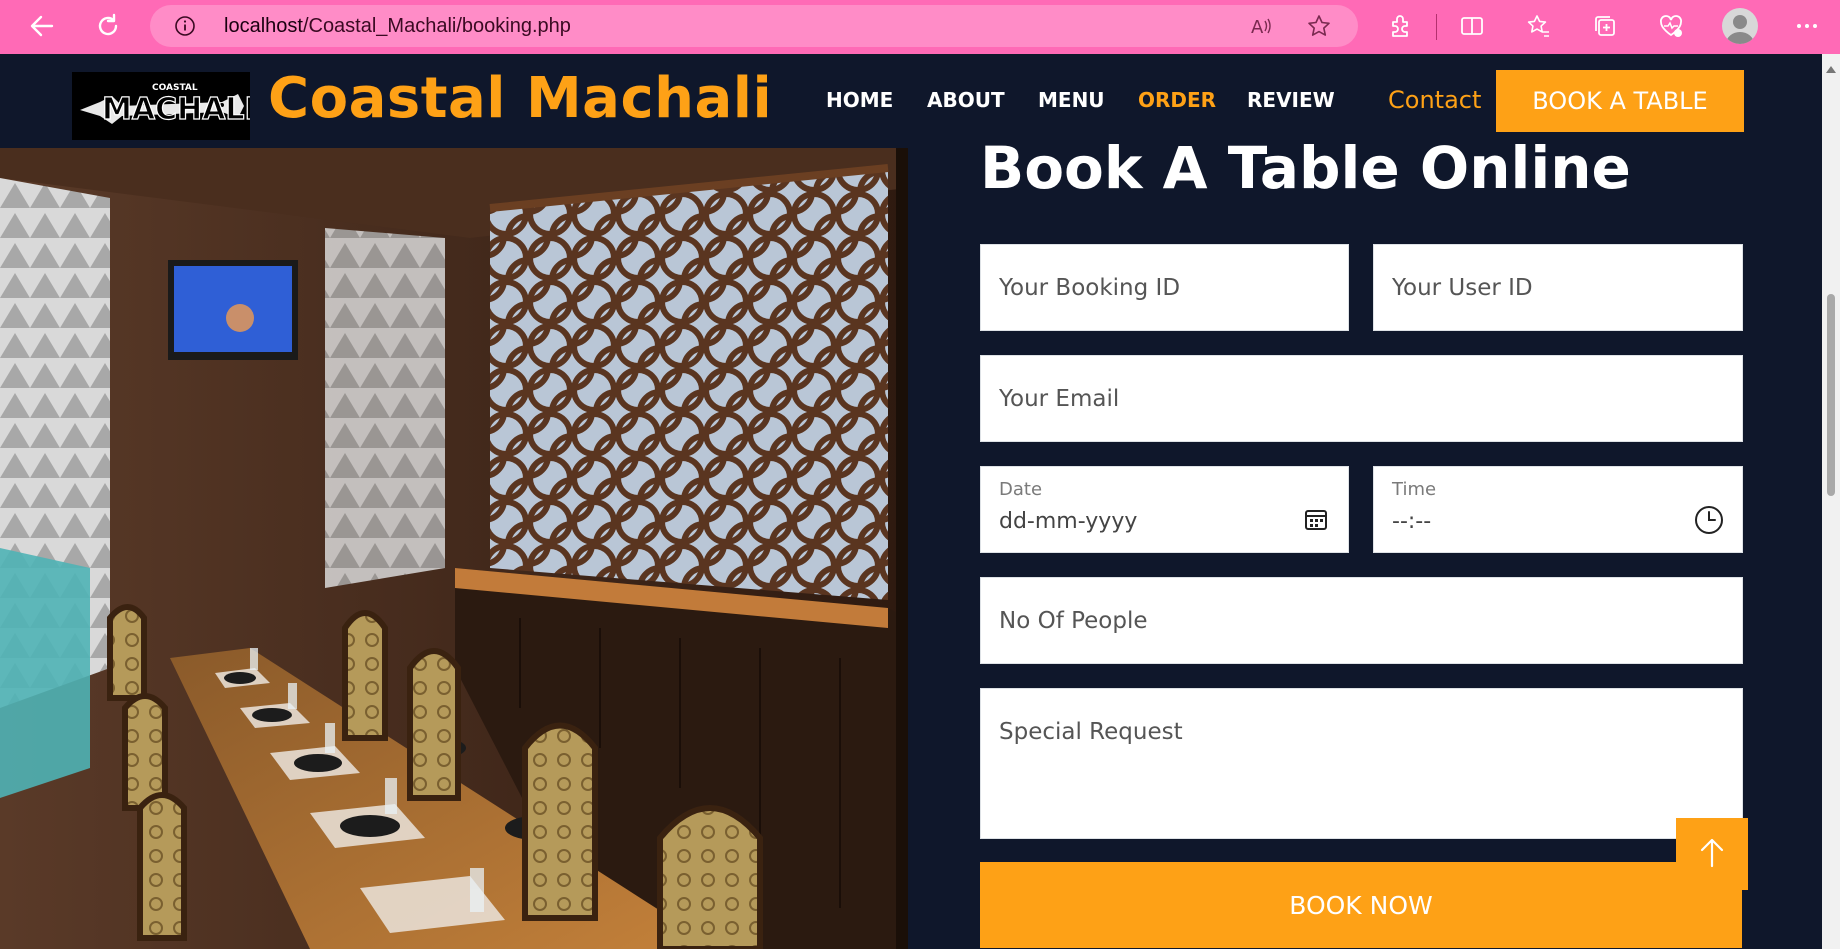 The image size is (1840, 949). What do you see at coordinates (1709, 522) in the screenshot?
I see `clock-icon` at bounding box center [1709, 522].